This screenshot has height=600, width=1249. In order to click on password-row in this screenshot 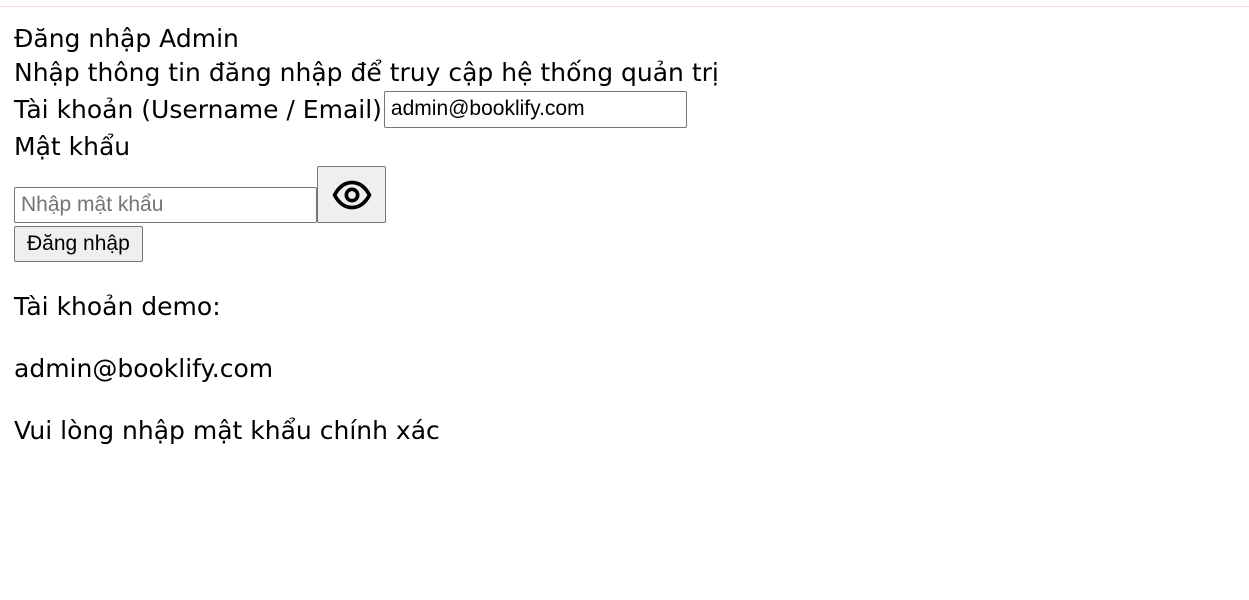, I will do `click(366, 194)`.